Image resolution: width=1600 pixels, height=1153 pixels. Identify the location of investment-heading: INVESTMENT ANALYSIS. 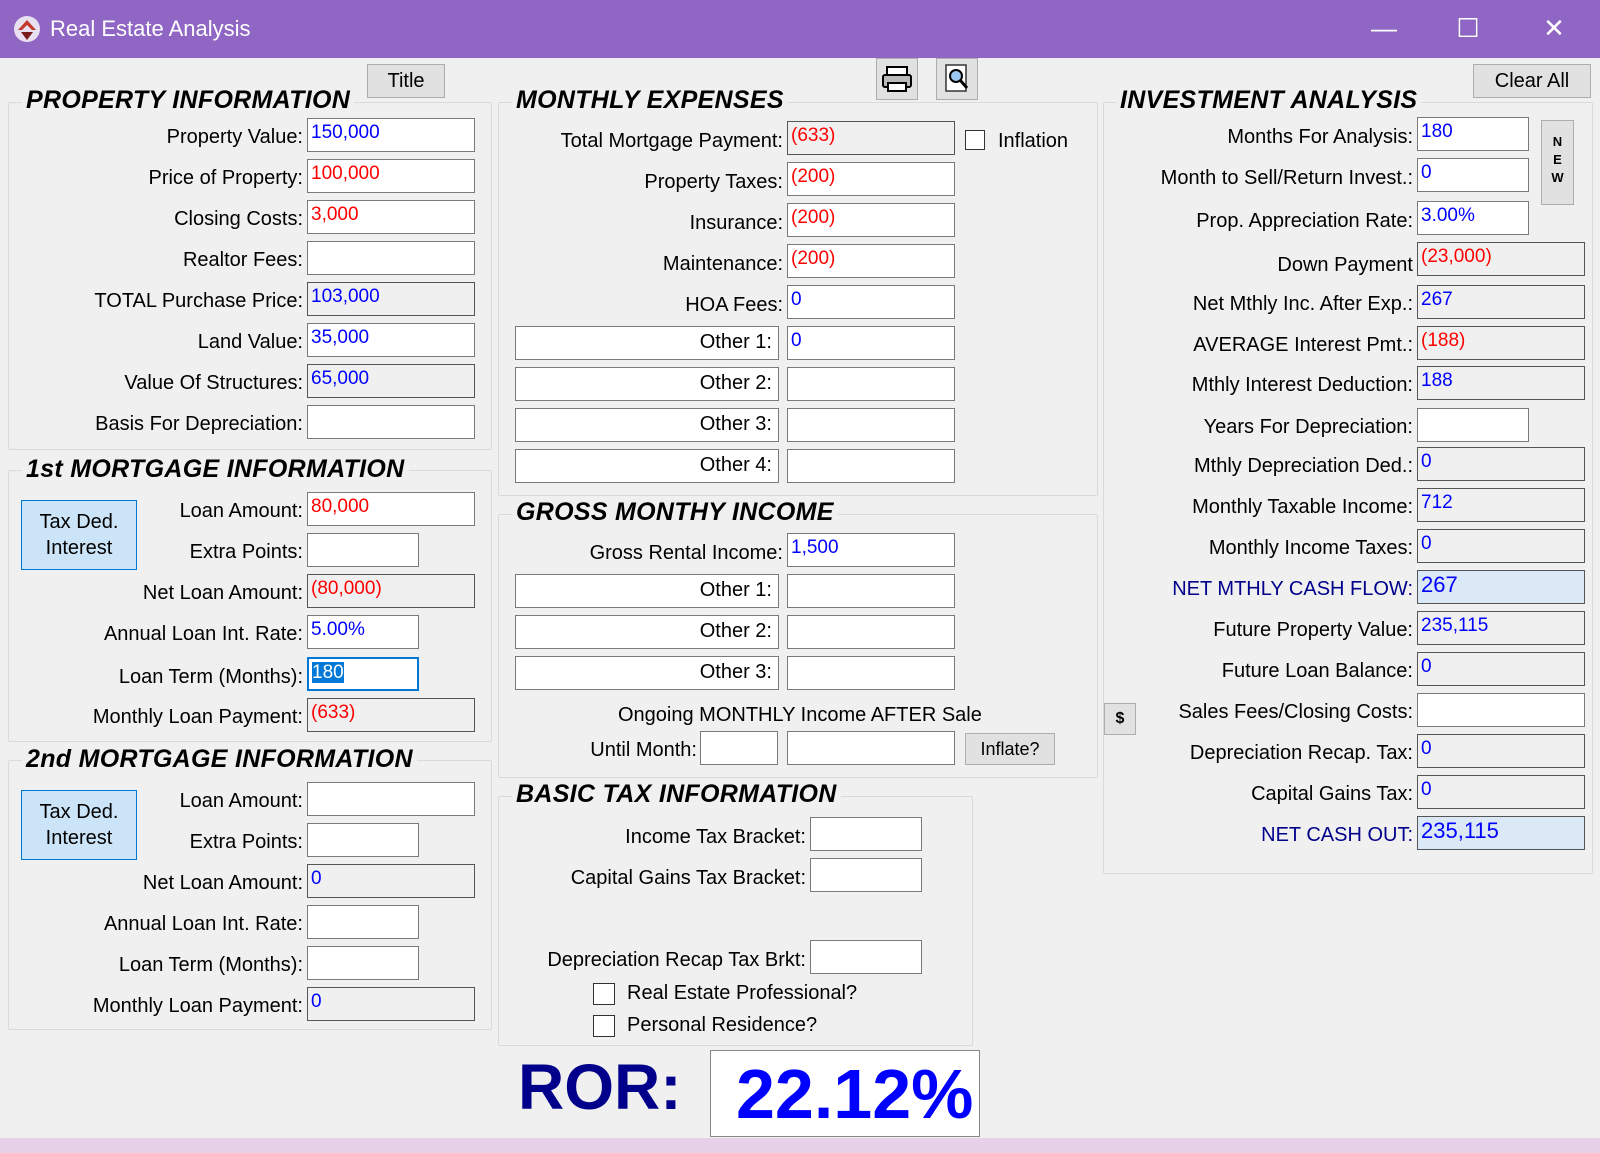
(1269, 100).